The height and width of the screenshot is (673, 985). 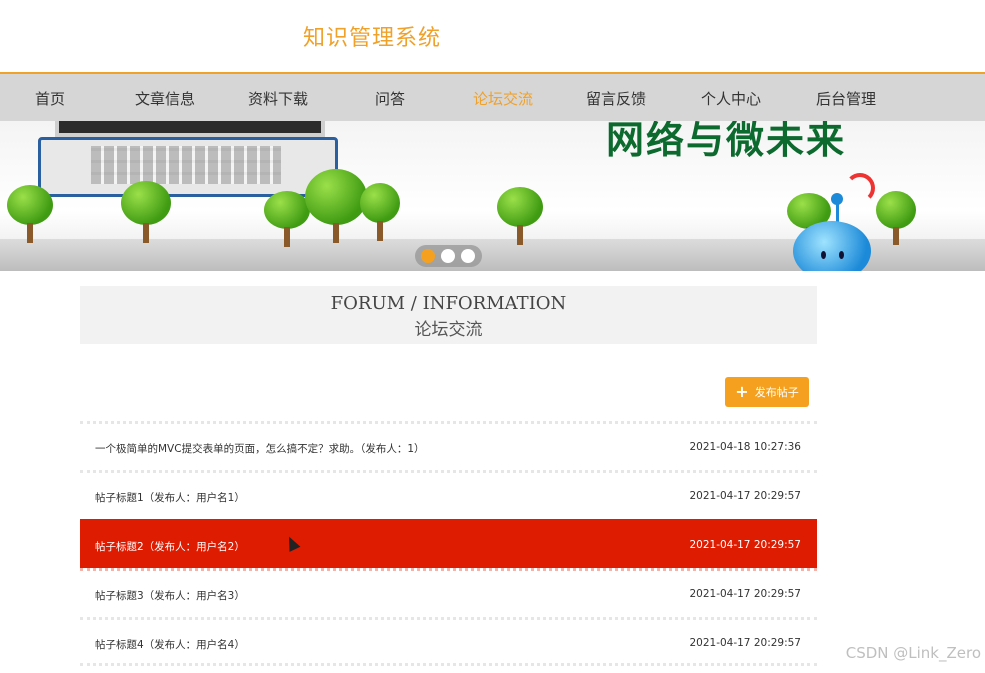 I want to click on nav-item-feedback: 留言反馈, so click(x=616, y=98).